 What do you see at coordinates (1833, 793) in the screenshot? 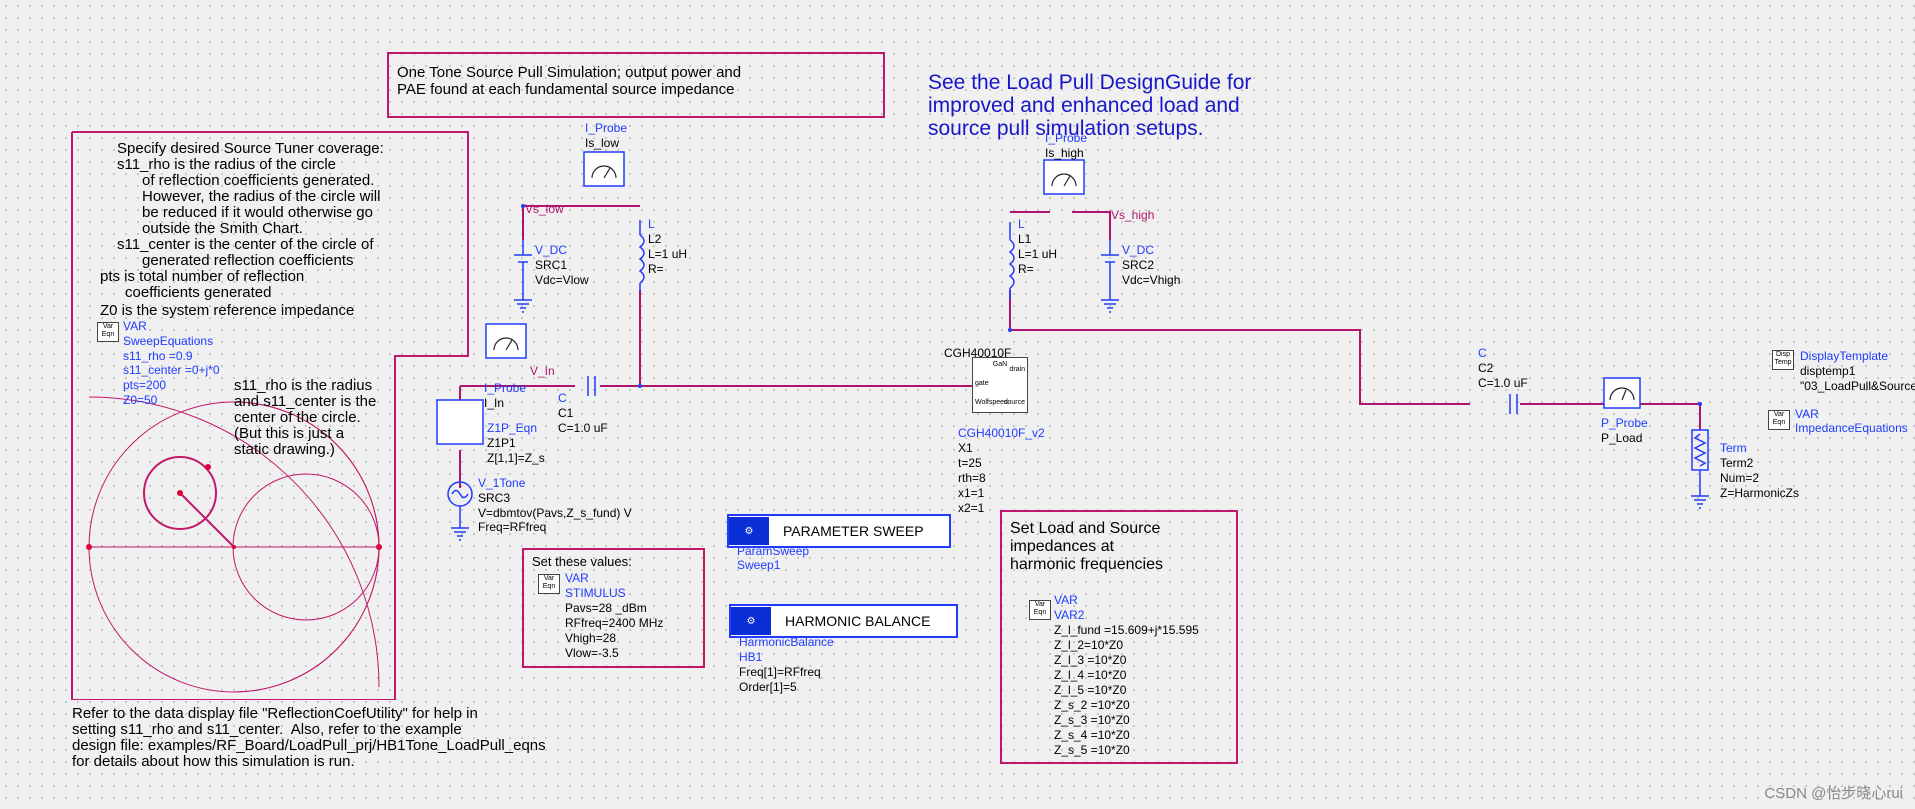
I see `watermark: CSDN @怡步晓心rui` at bounding box center [1833, 793].